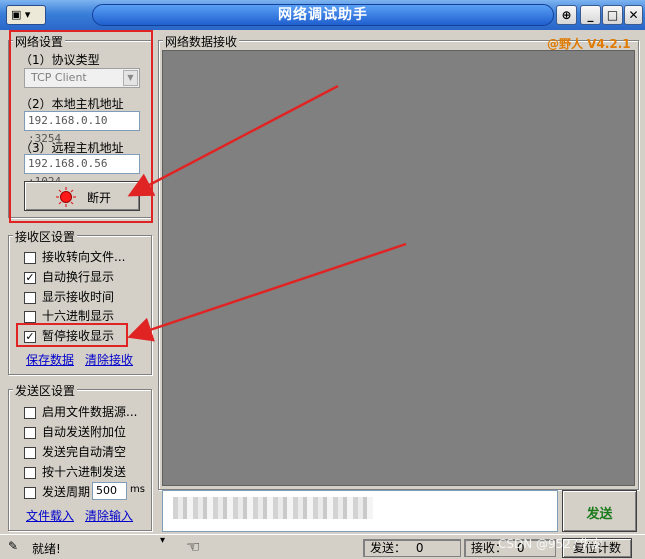  Describe the element at coordinates (599, 514) in the screenshot. I see `send-button-label: 发送` at that location.